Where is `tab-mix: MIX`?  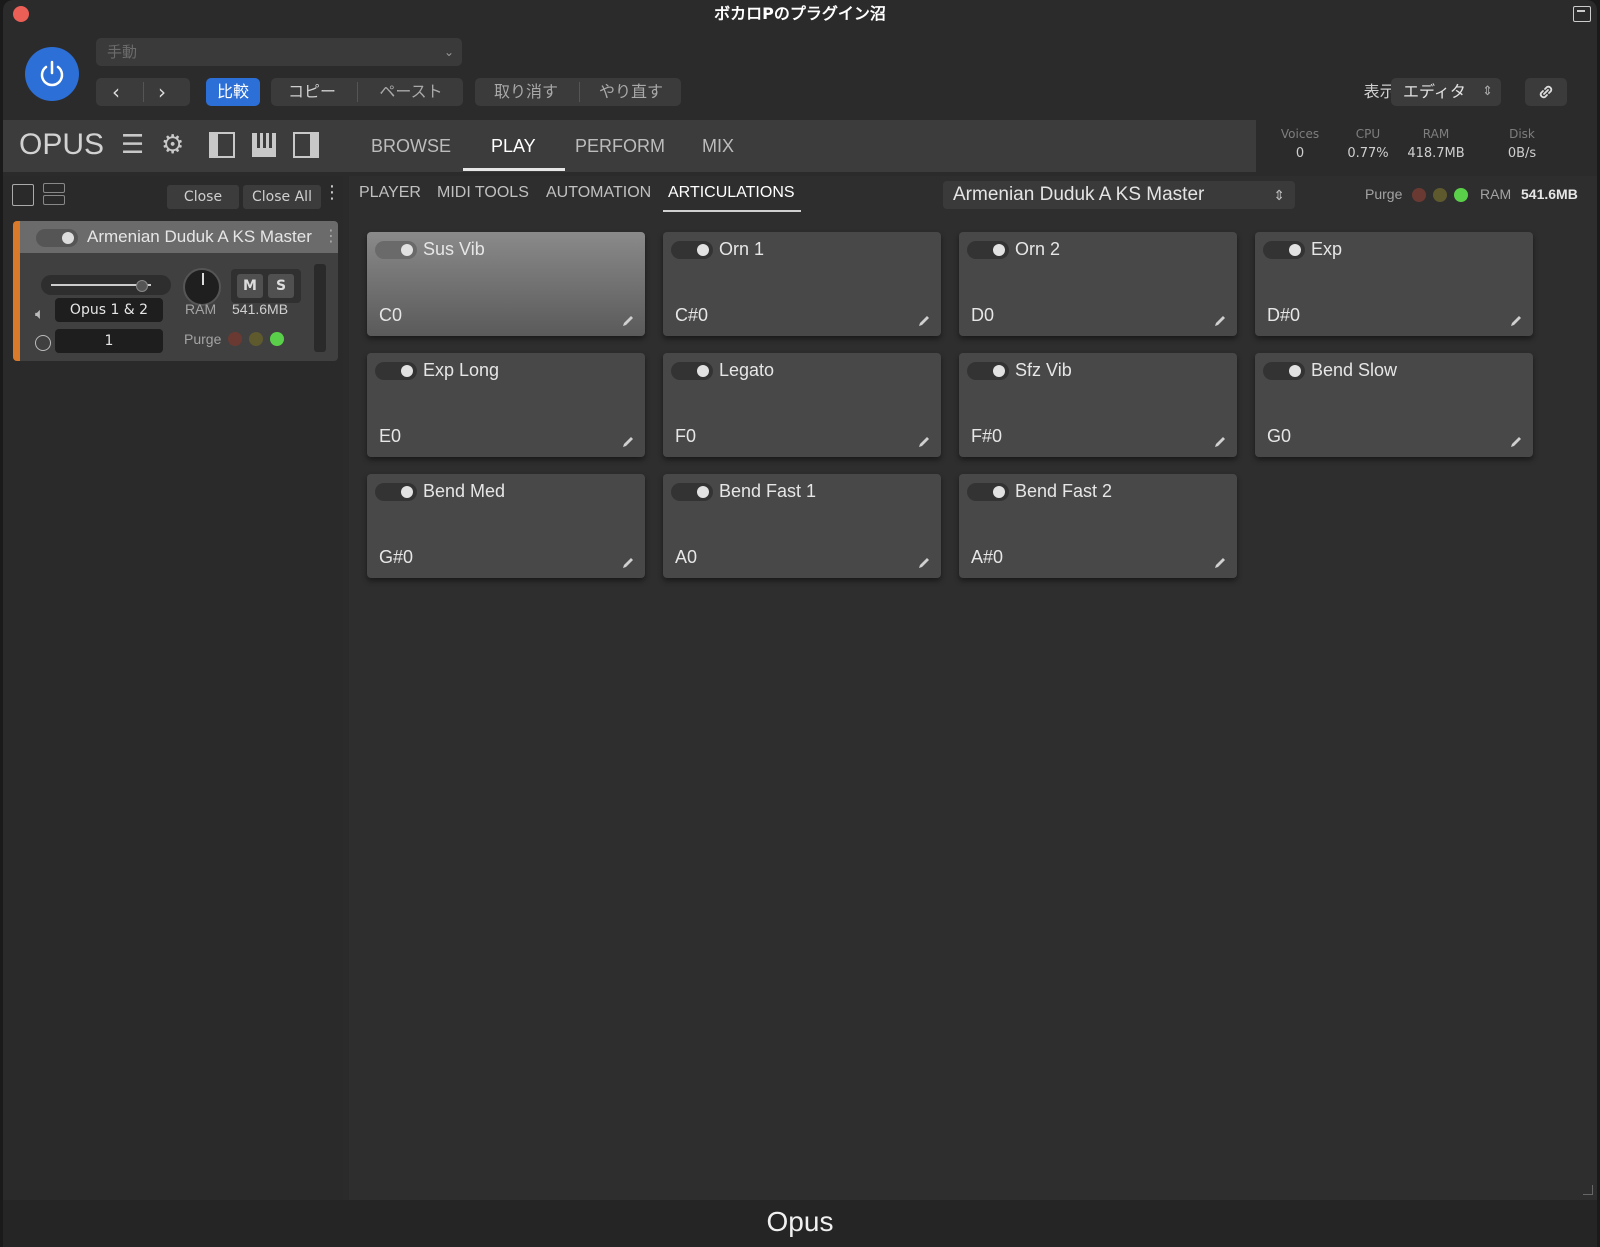 tab-mix: MIX is located at coordinates (718, 146).